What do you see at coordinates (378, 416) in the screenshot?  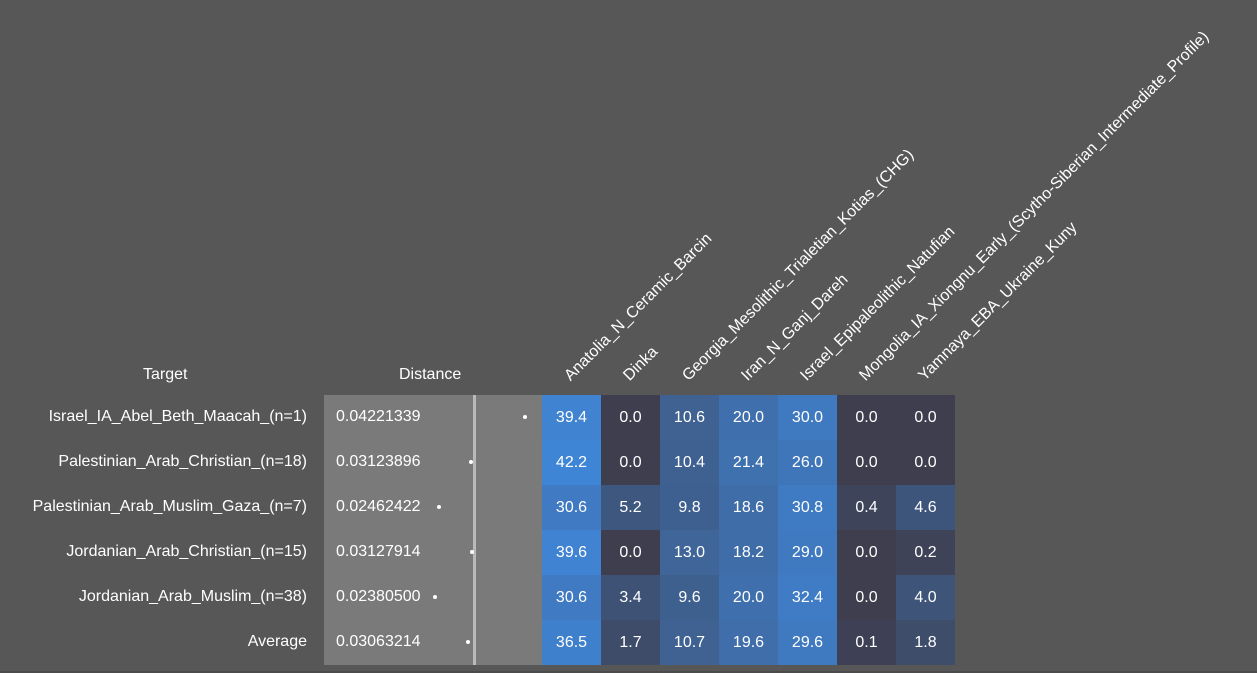 I see `distance-value: 0.04221339` at bounding box center [378, 416].